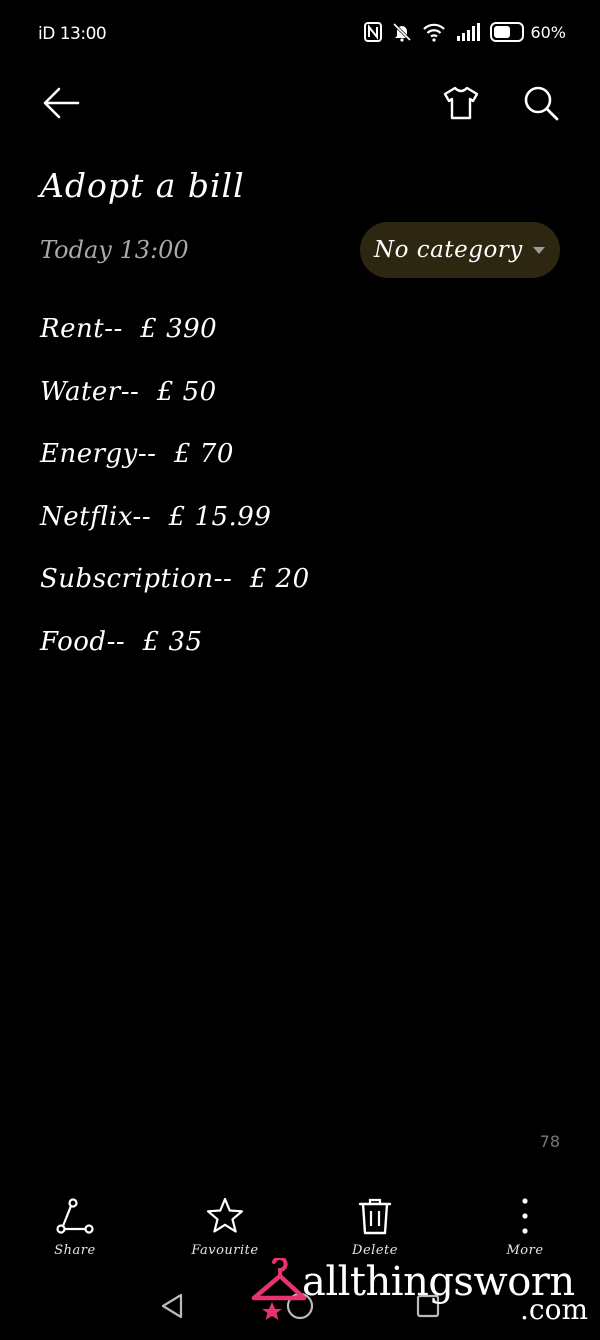 Image resolution: width=600 pixels, height=1340 pixels. I want to click on note-line: Food-- £ 35, so click(121, 641).